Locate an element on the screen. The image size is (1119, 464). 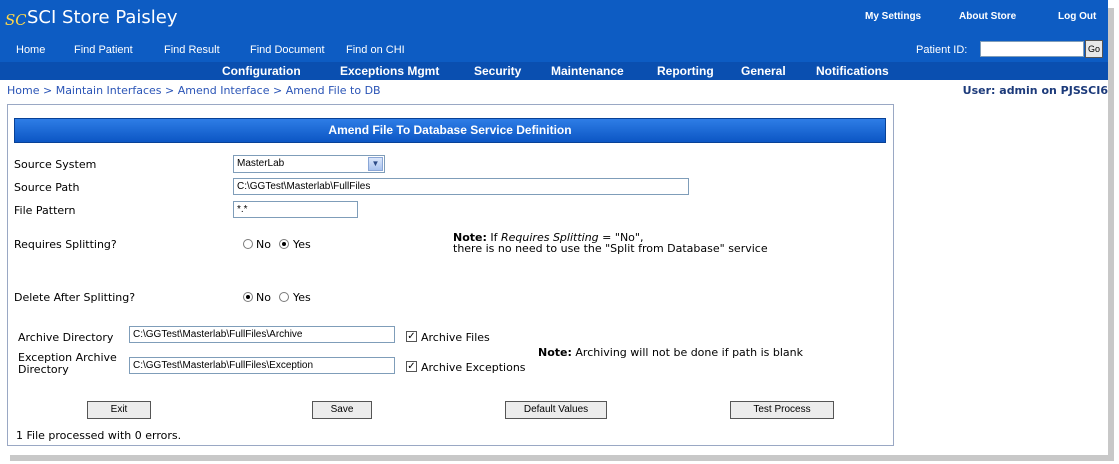
file-pattern-label: File Pattern is located at coordinates (45, 210).